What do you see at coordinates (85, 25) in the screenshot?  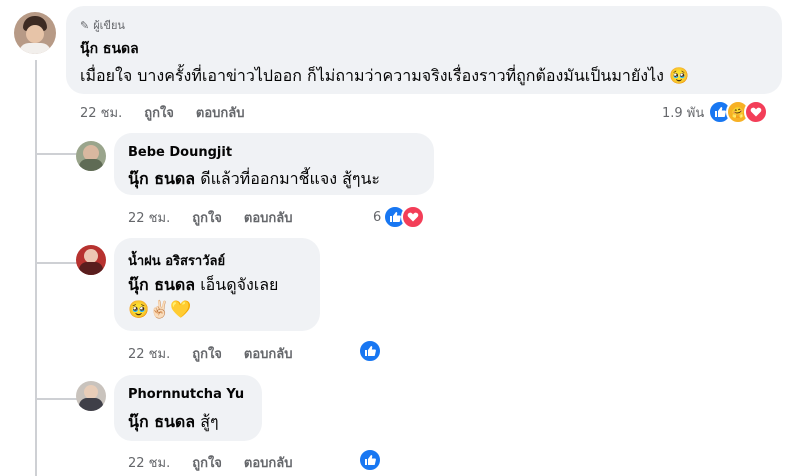 I see `pencil-icon: ✎` at bounding box center [85, 25].